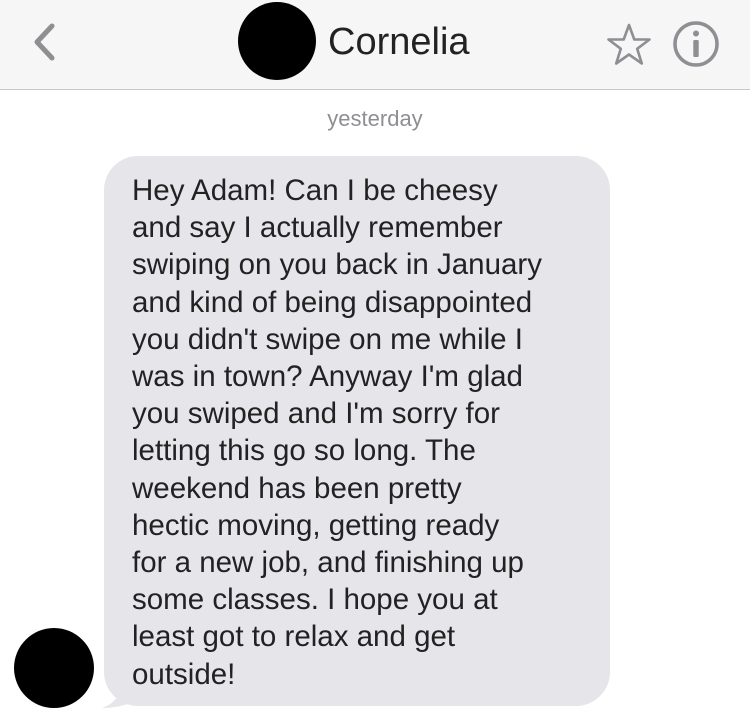 This screenshot has height=717, width=750. I want to click on conversation-header: Cornelia, so click(375, 45).